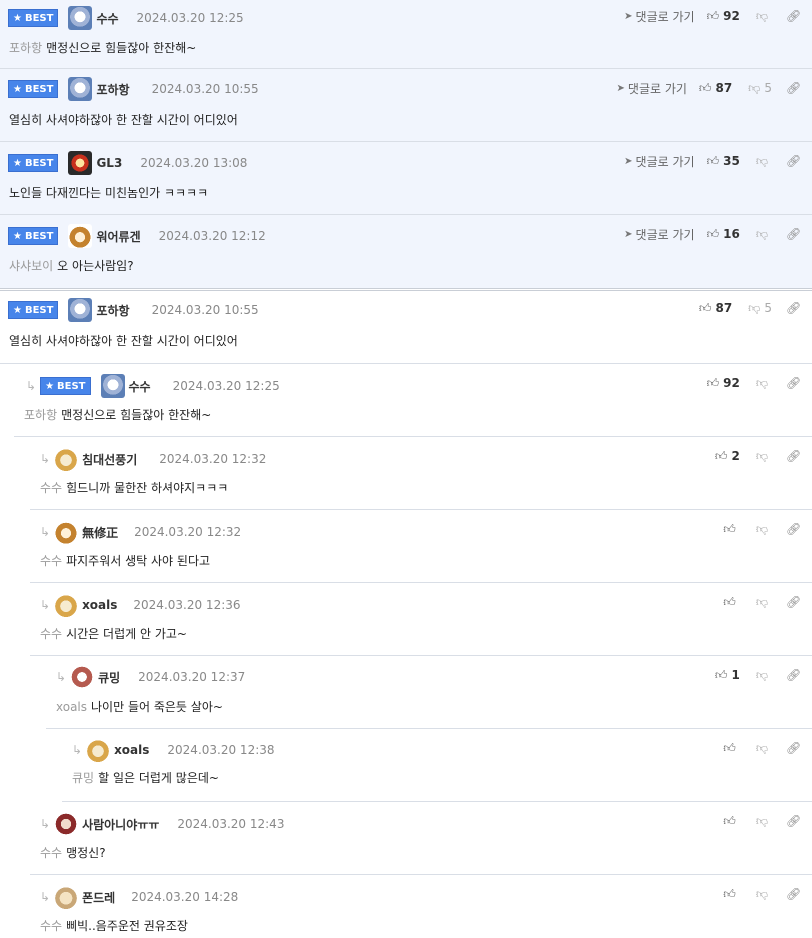 This screenshot has width=812, height=938. What do you see at coordinates (628, 234) in the screenshot?
I see `paper-plane-icon: ➤` at bounding box center [628, 234].